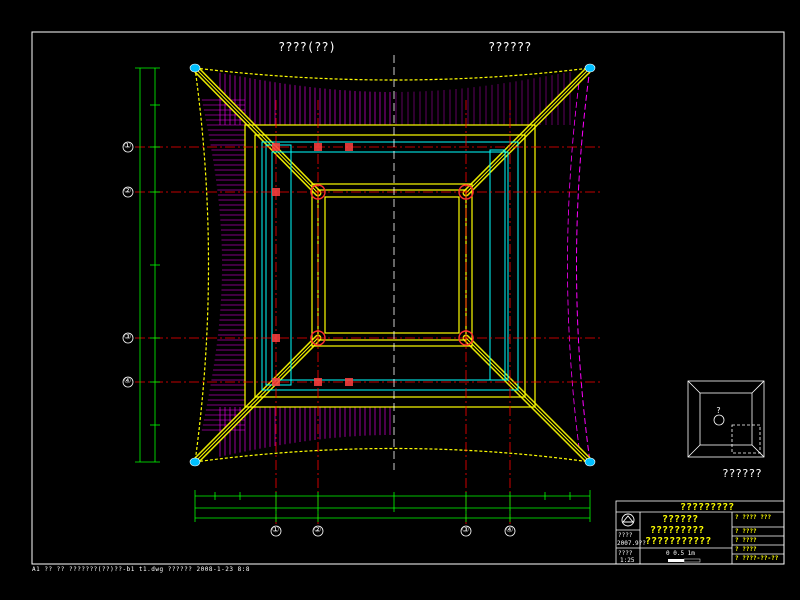  I want to click on title-block-row3: ? ????, so click(746, 540).